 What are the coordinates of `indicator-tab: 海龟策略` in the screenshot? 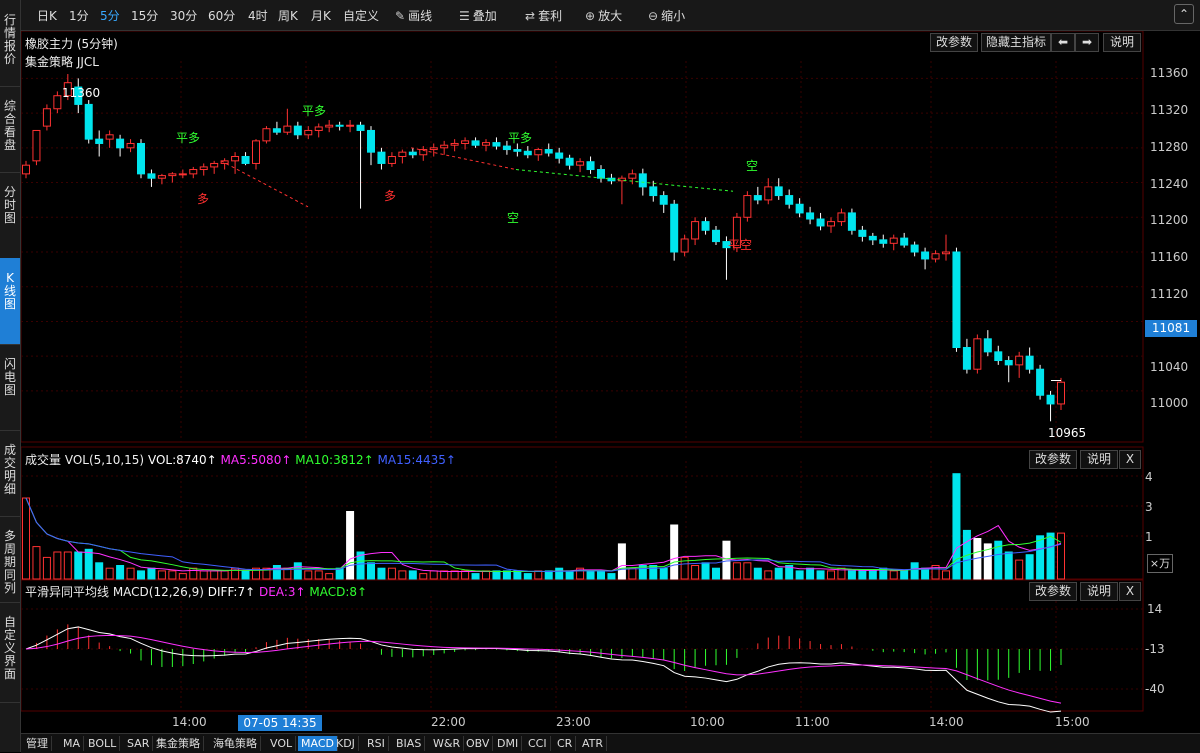 It's located at (235, 743).